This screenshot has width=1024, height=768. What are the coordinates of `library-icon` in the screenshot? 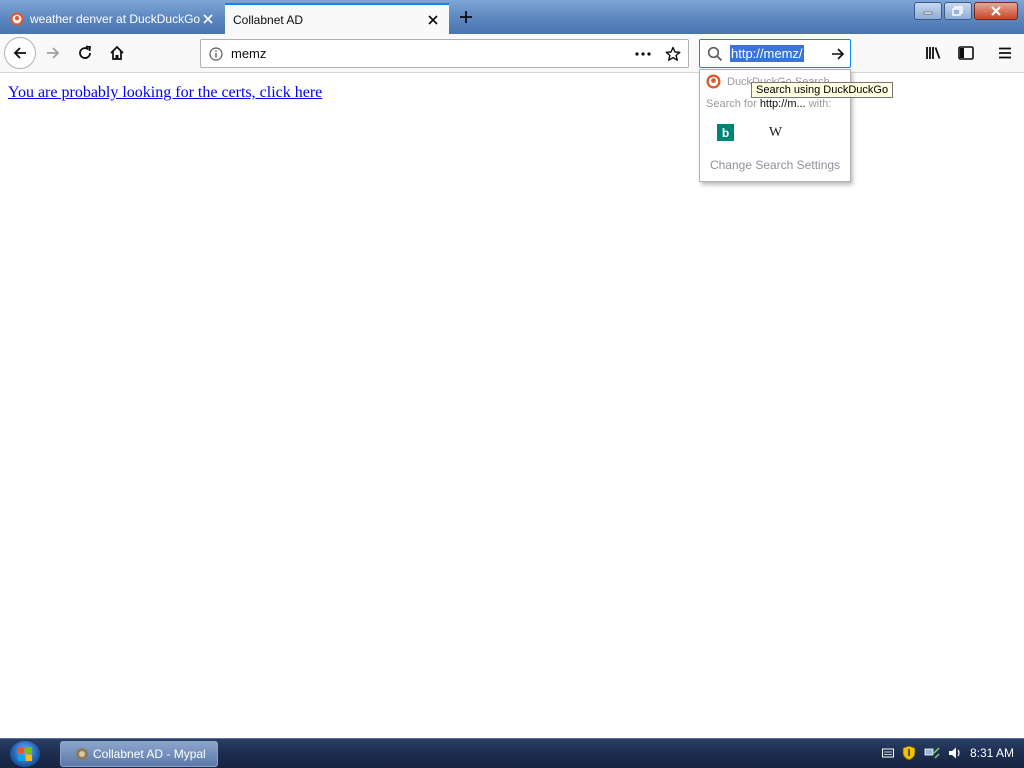 It's located at (933, 53).